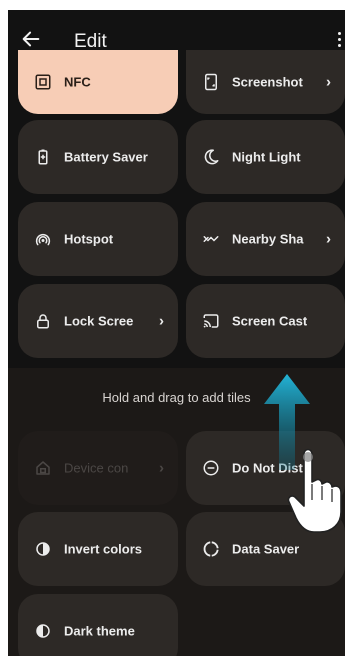  I want to click on tile-lock-screen: Lock Scree ›, so click(98, 321).